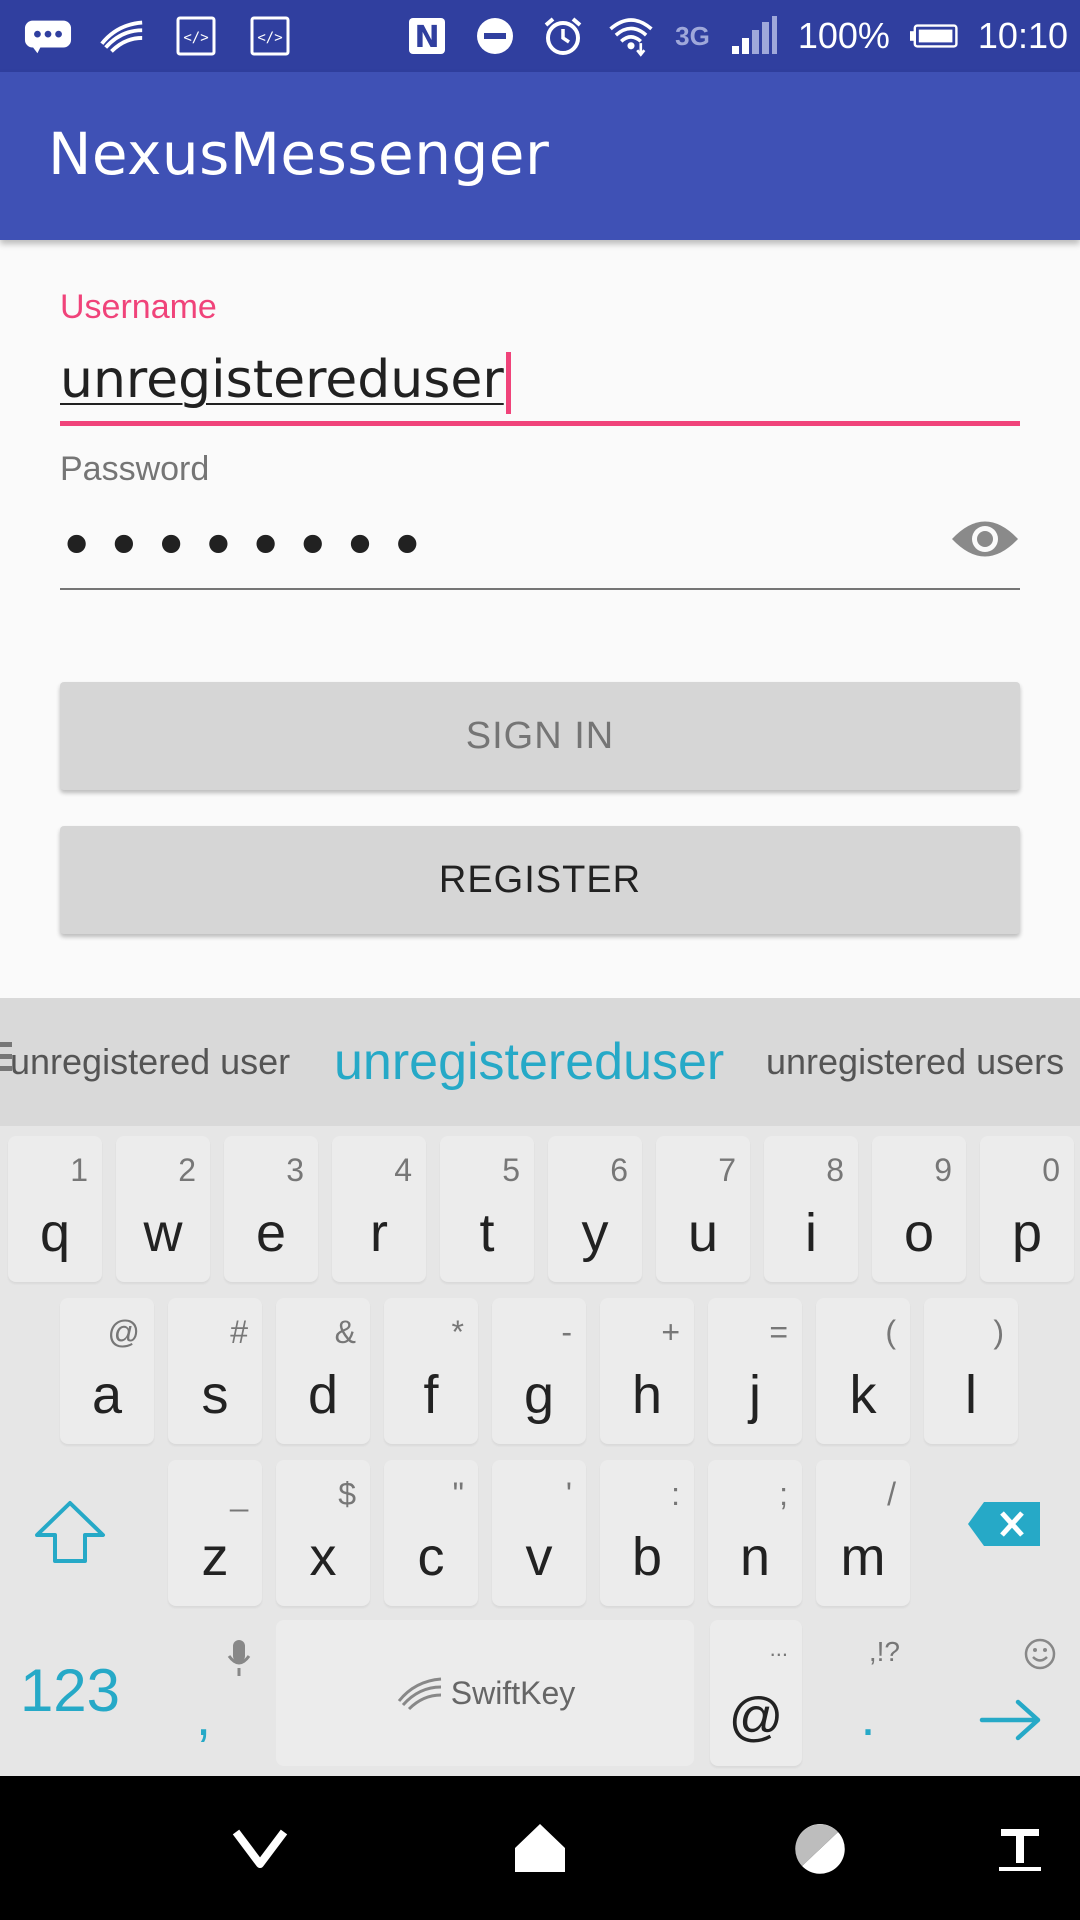  I want to click on home-icon, so click(540, 1848).